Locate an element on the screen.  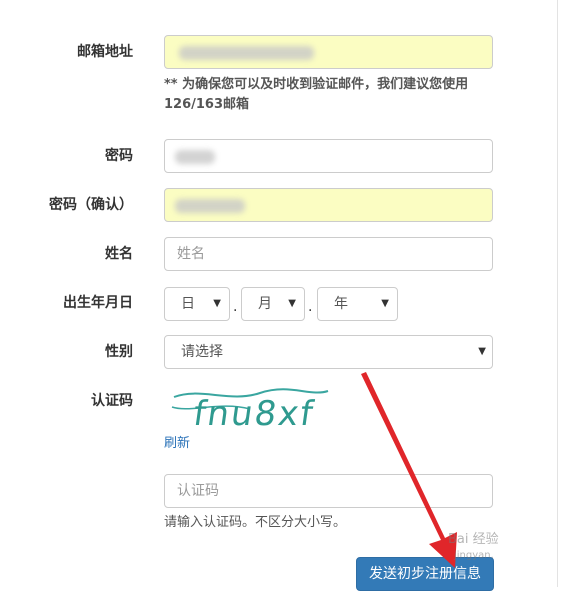
name-label: 姓名 is located at coordinates (119, 254).